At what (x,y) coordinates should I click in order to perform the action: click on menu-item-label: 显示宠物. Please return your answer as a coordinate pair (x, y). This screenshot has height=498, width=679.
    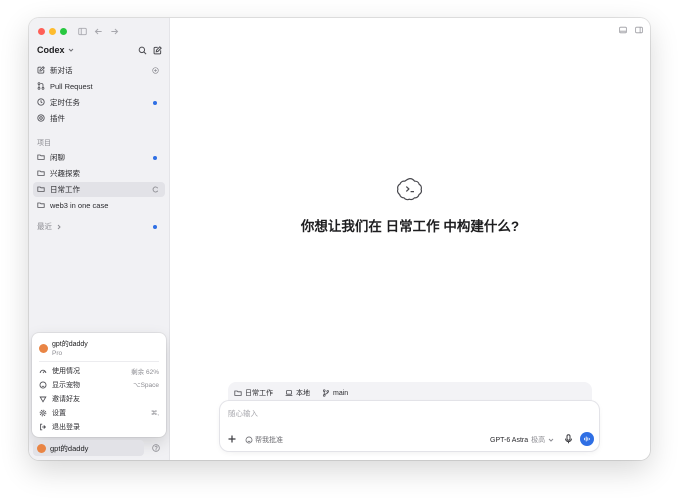
    Looking at the image, I should click on (66, 385).